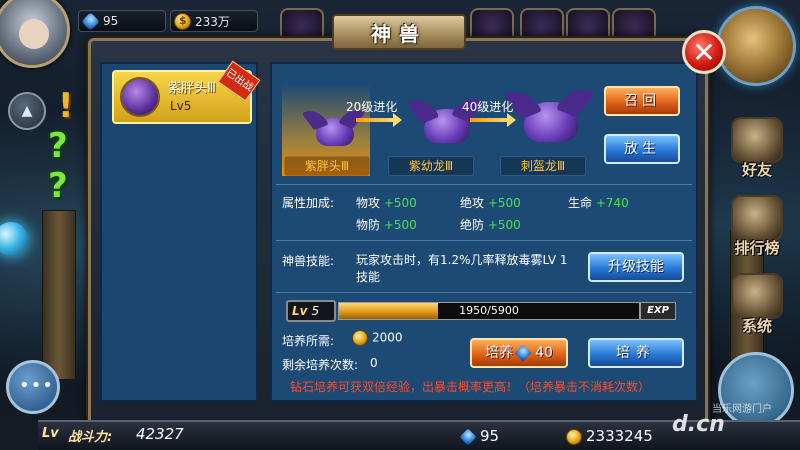 The image size is (800, 450). I want to click on attribute-item: 绝攻 +500, so click(490, 202).